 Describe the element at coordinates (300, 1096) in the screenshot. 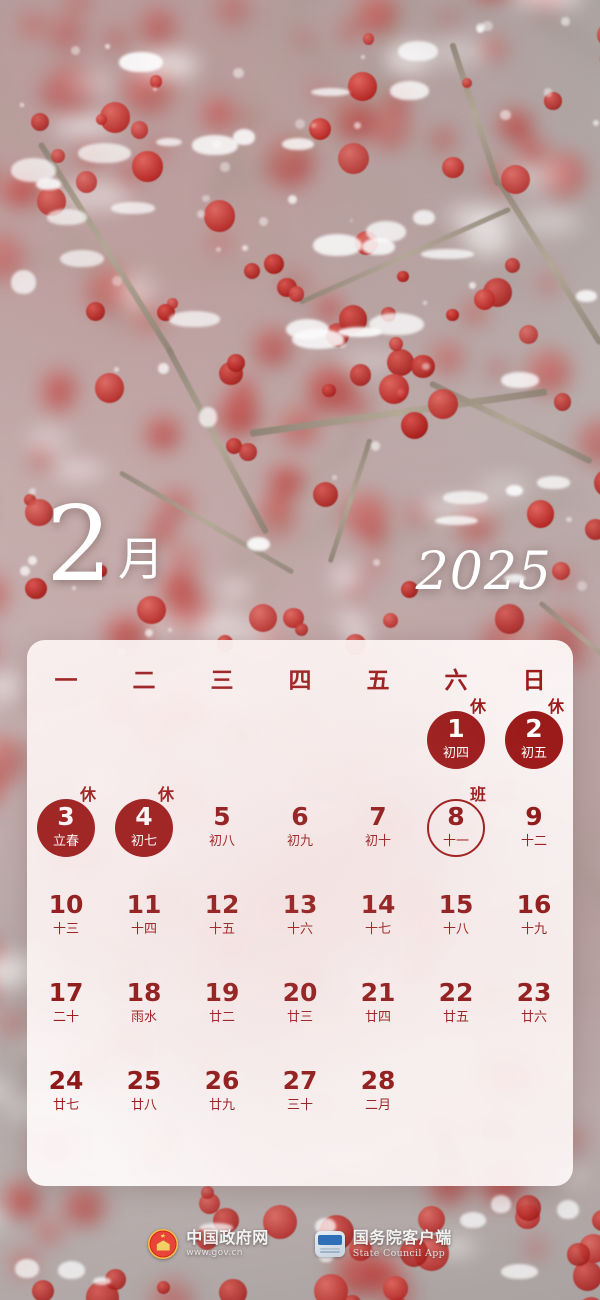

I see `calendar-day-27: 27 三十` at that location.